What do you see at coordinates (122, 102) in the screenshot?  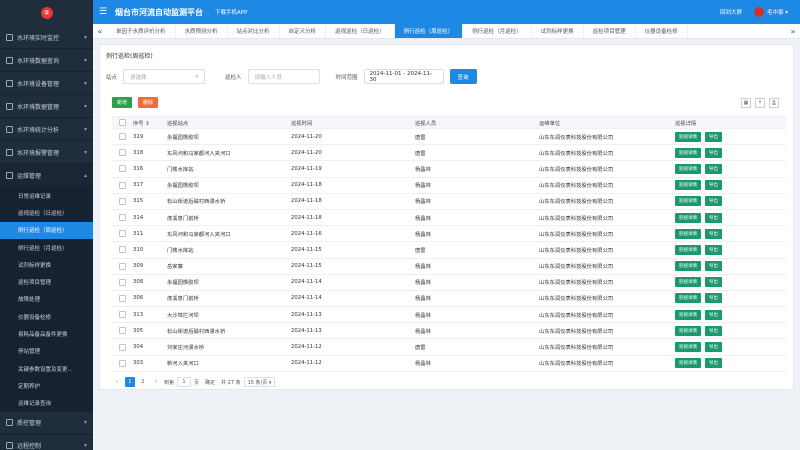 I see `add-button: 新增` at bounding box center [122, 102].